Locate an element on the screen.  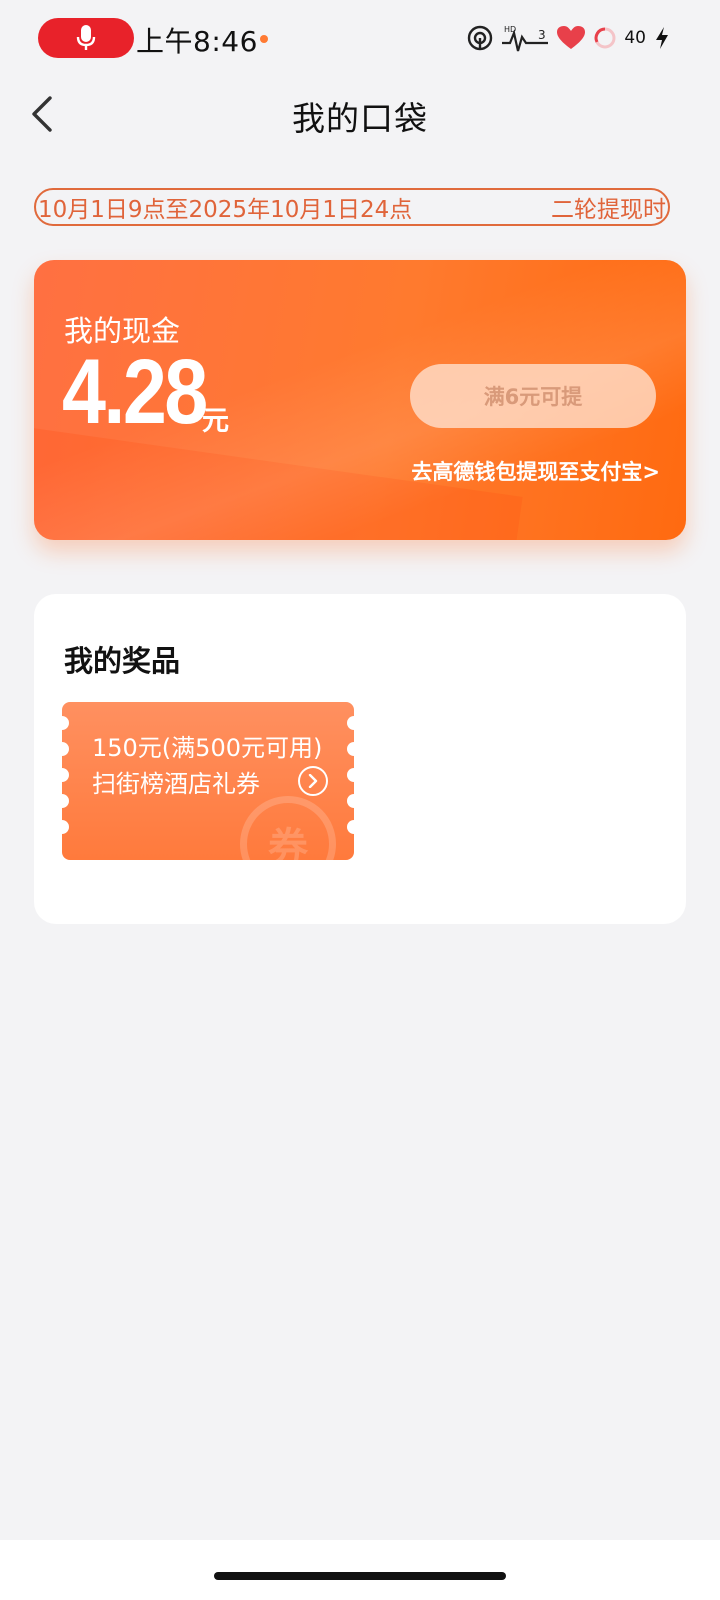
prizes-title: 我的奖品 is located at coordinates (122, 661).